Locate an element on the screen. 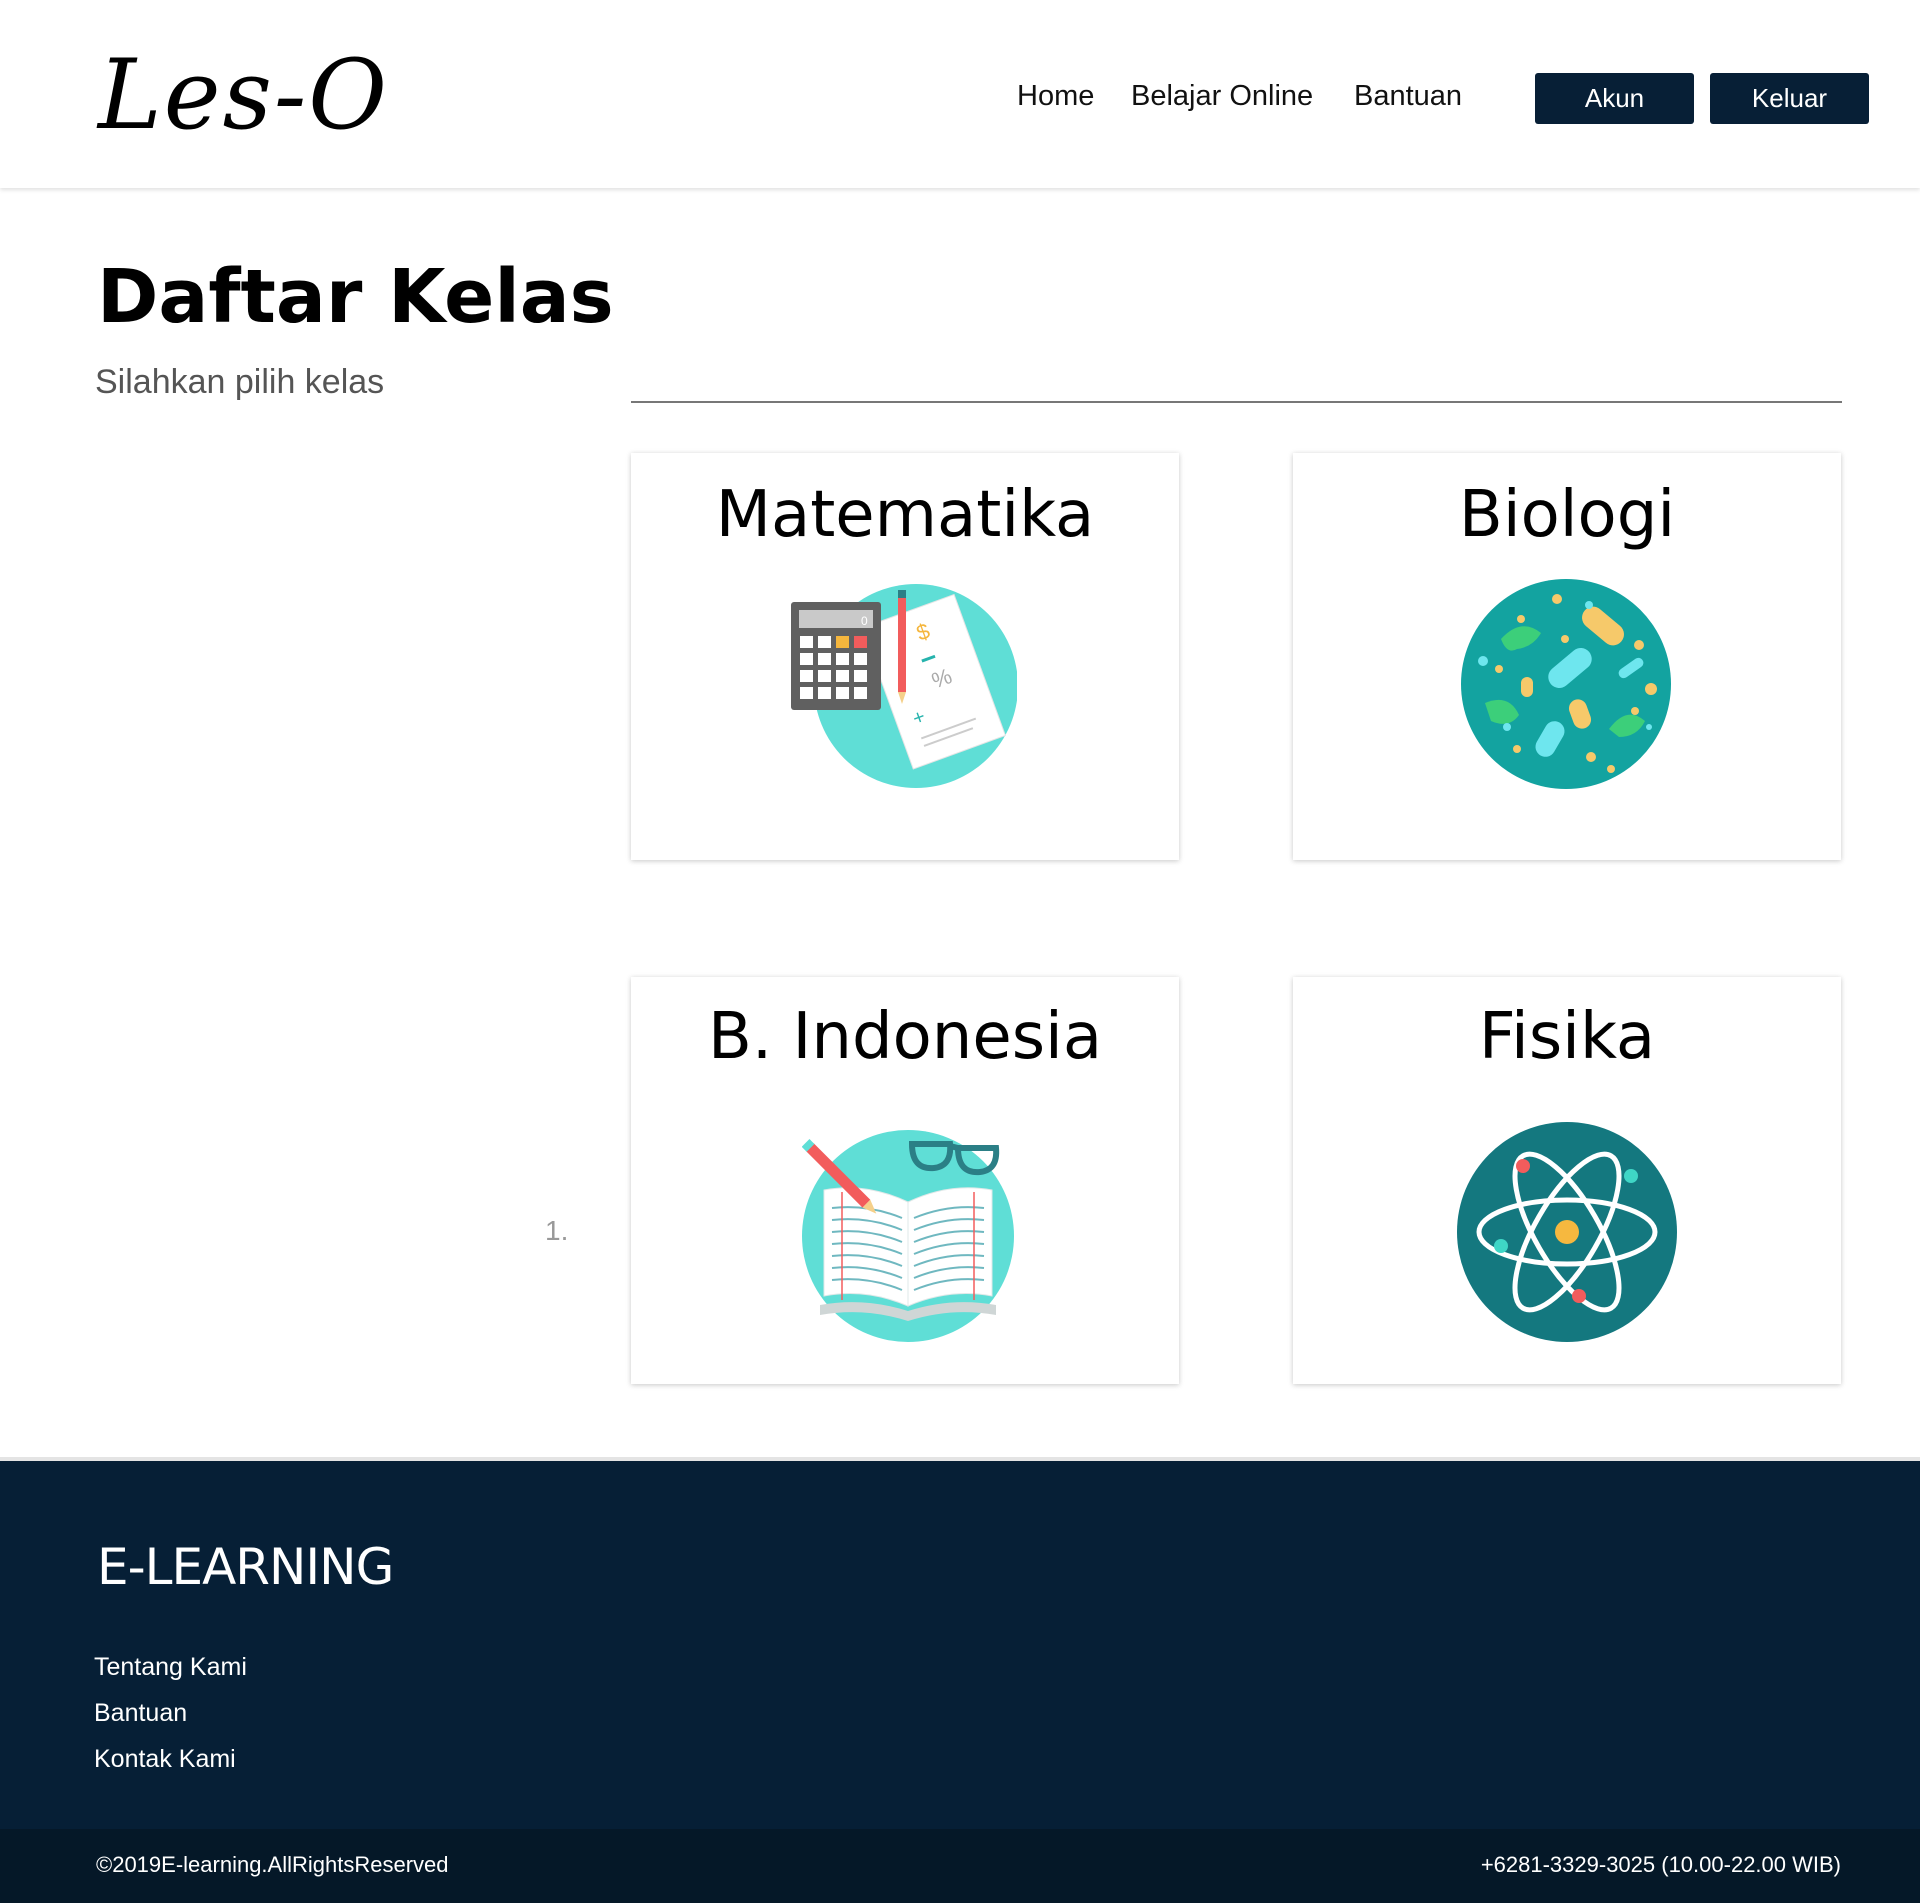 The image size is (1920, 1903). class-card-title: Biologi is located at coordinates (1567, 515).